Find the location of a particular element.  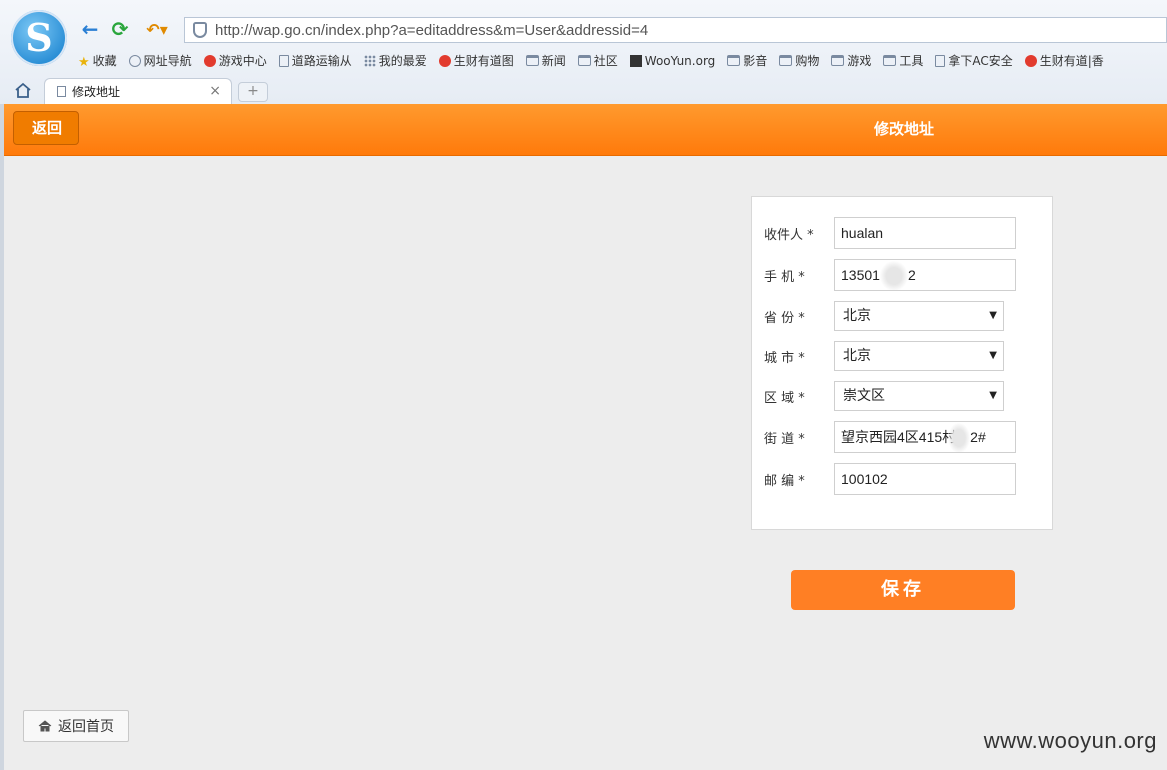

bookmark-community: 社区 is located at coordinates (597, 60).